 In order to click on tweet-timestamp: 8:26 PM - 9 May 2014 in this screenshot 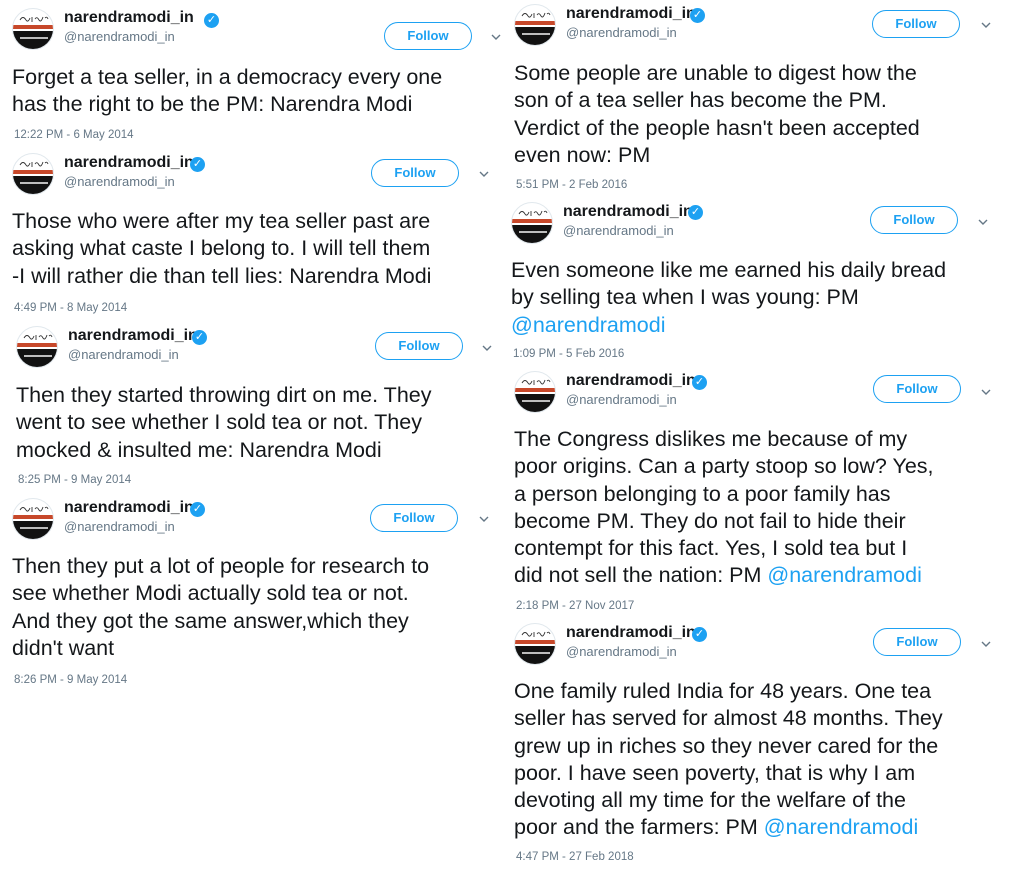, I will do `click(70, 680)`.